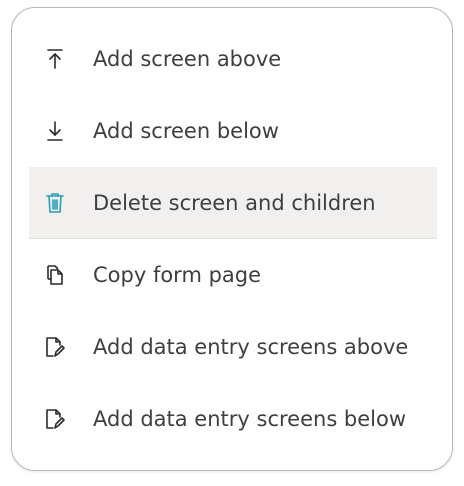 Image resolution: width=464 pixels, height=486 pixels. Describe the element at coordinates (55, 59) in the screenshot. I see `arrow-up-to-line-icon` at that location.